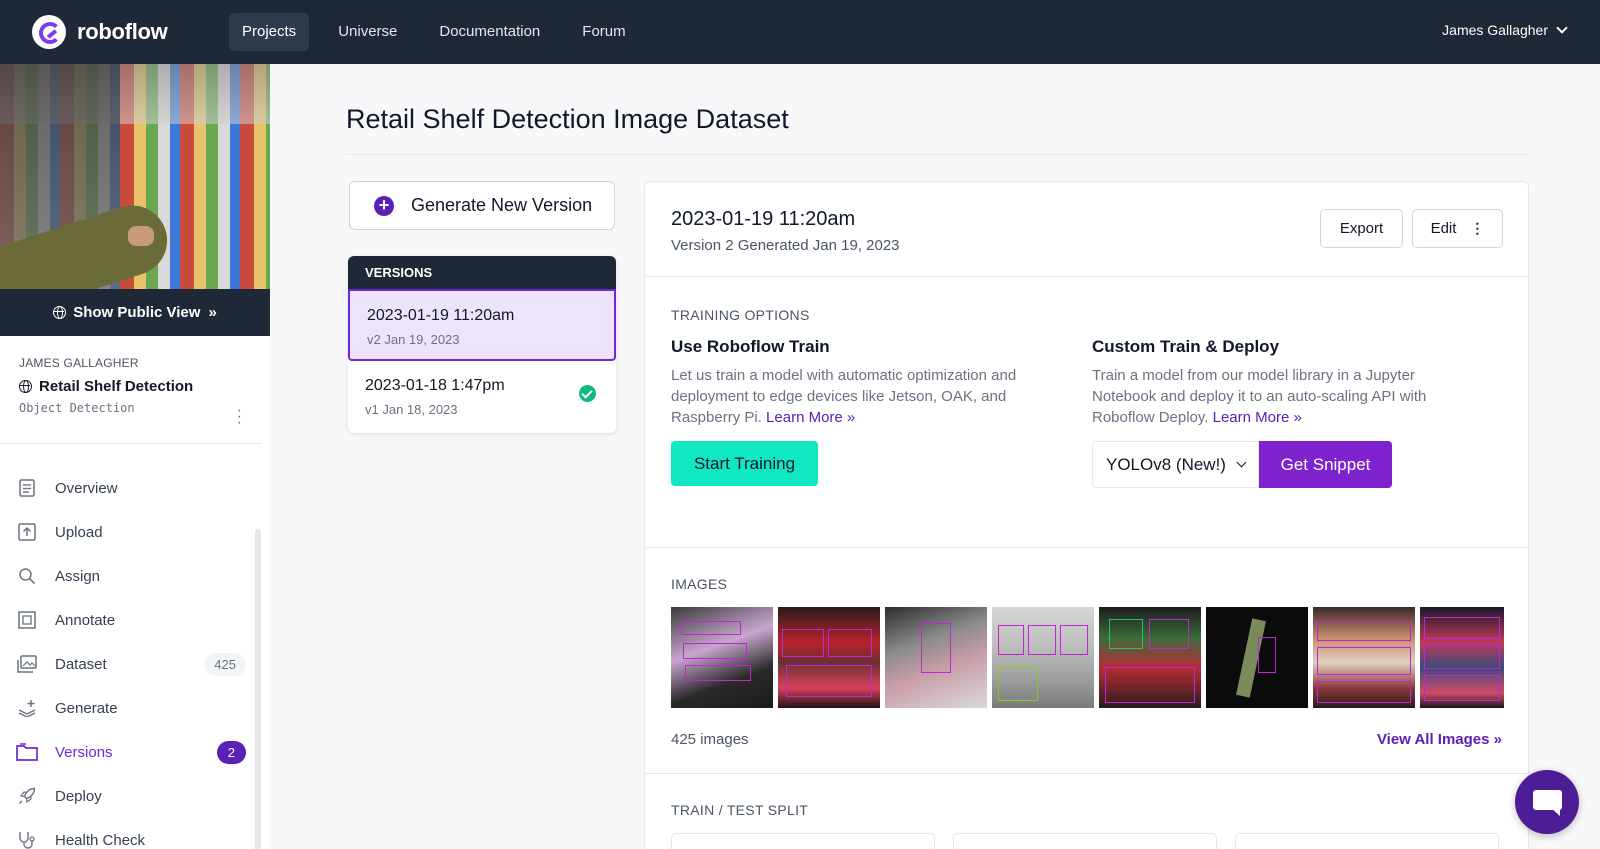 The height and width of the screenshot is (849, 1600). What do you see at coordinates (1367, 841) in the screenshot?
I see `split-card-test` at bounding box center [1367, 841].